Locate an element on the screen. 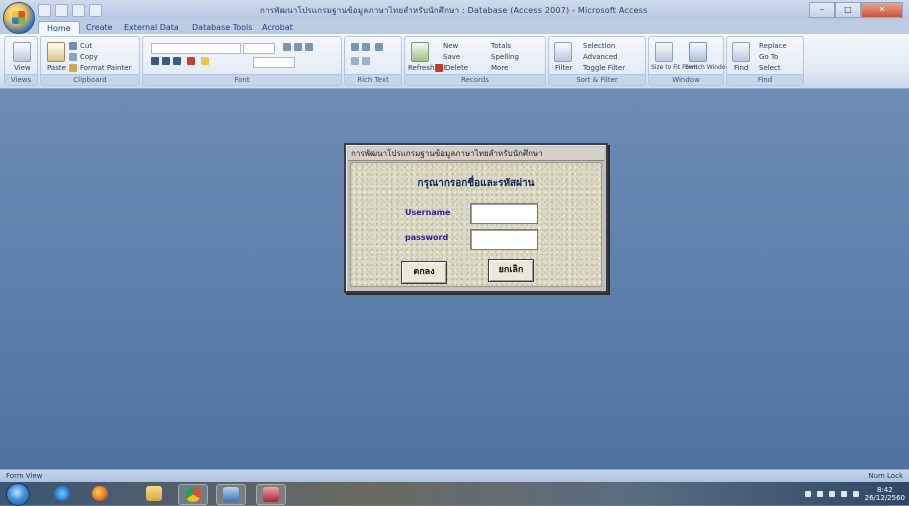  cut-button-label: Cut is located at coordinates (86, 46).